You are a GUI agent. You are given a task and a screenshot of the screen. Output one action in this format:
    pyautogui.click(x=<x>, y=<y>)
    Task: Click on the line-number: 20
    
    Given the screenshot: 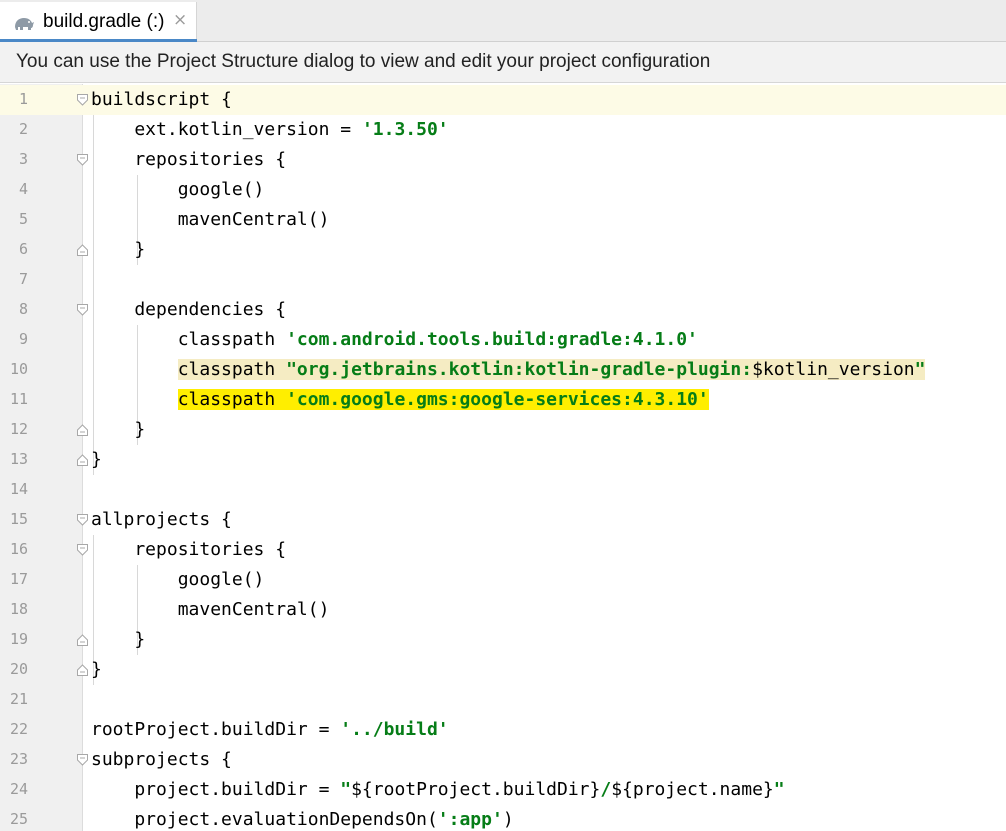 What is the action you would take?
    pyautogui.click(x=18, y=669)
    